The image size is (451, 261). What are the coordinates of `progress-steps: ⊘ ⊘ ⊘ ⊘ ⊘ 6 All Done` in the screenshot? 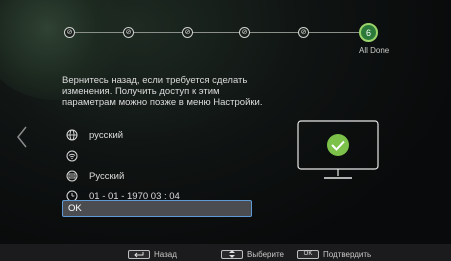 It's located at (227, 39).